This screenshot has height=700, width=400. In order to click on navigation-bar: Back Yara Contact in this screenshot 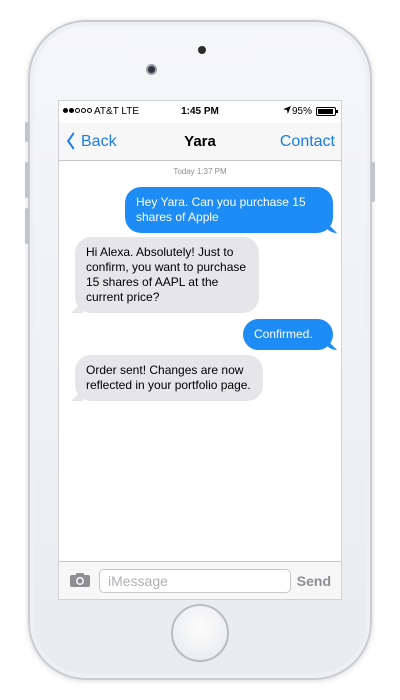, I will do `click(200, 142)`.